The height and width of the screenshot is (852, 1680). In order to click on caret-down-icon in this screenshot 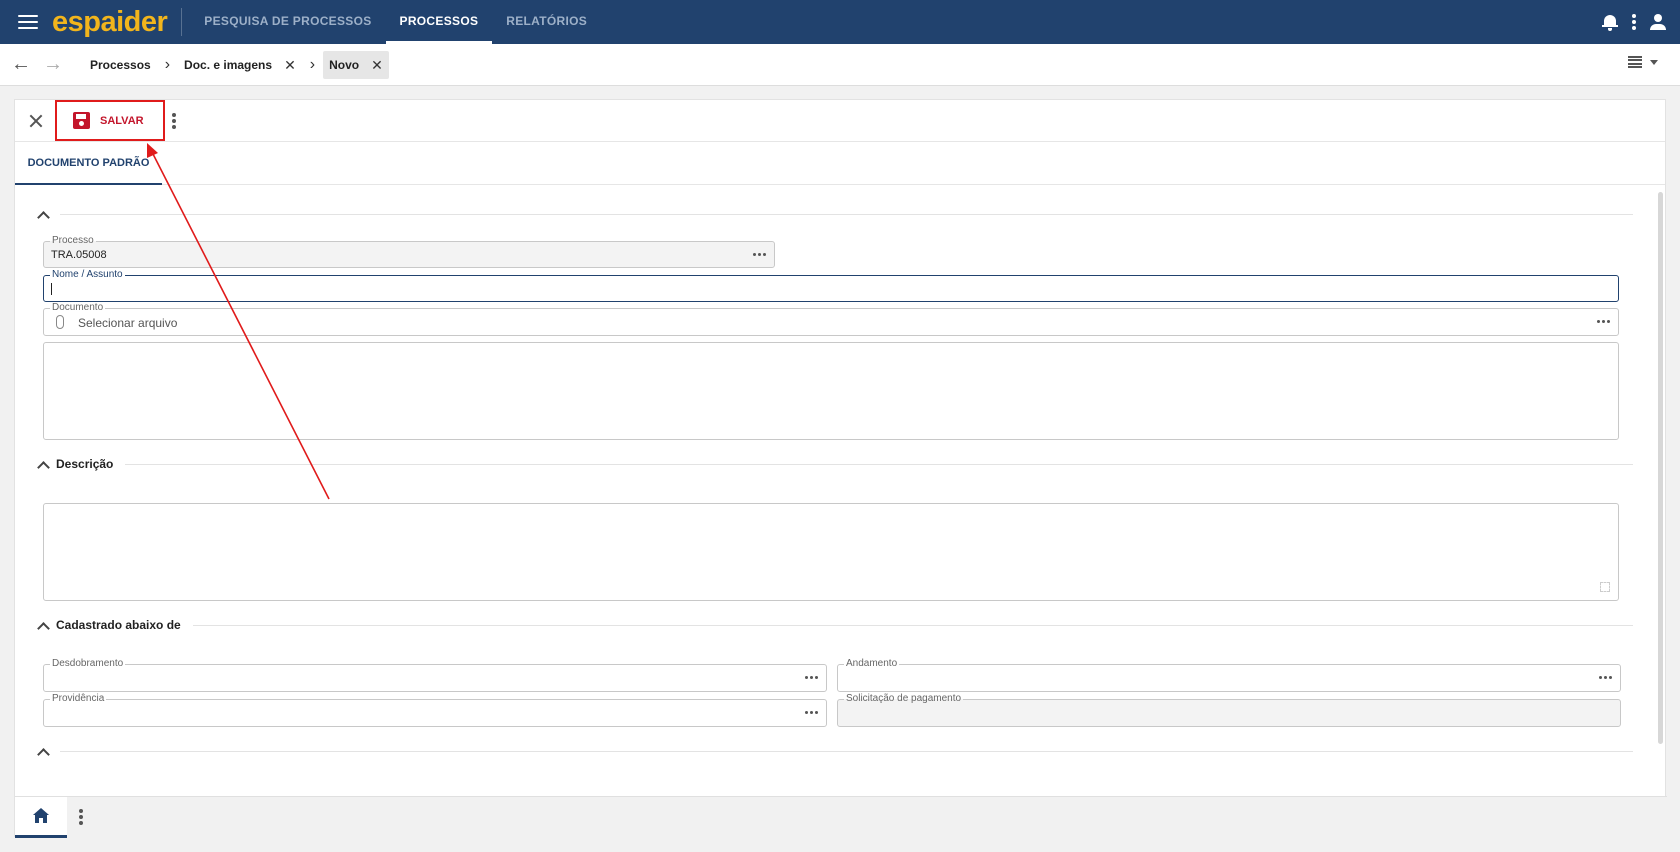, I will do `click(1654, 62)`.